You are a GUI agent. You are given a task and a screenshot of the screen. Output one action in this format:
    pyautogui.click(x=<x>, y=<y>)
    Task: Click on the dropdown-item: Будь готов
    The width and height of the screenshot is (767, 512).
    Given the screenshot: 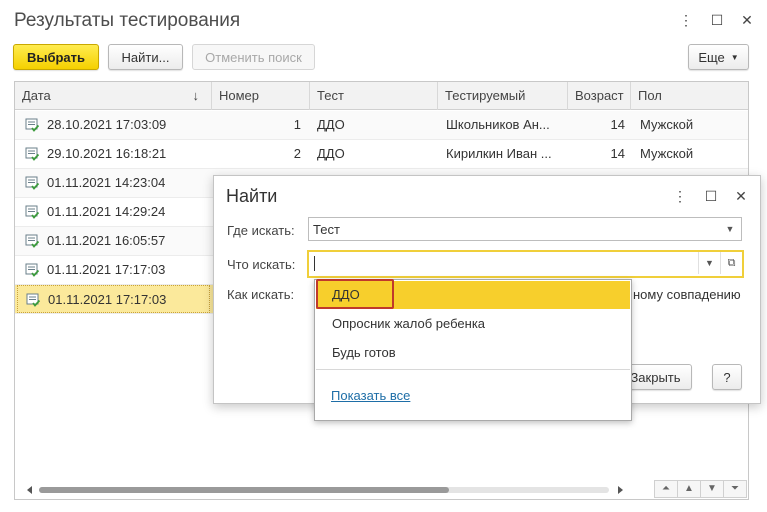 What is the action you would take?
    pyautogui.click(x=473, y=353)
    